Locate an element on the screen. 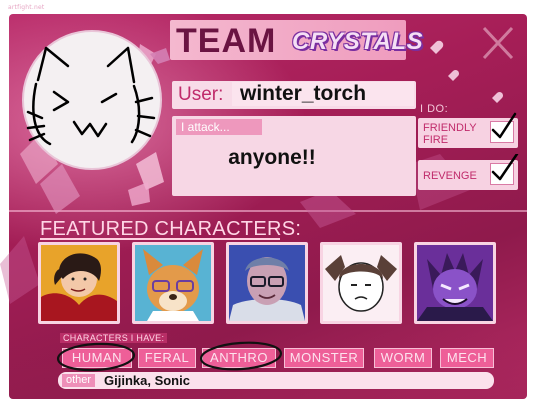 This screenshot has width=540, height=412. cat-doodle-icon is located at coordinates (91, 96).